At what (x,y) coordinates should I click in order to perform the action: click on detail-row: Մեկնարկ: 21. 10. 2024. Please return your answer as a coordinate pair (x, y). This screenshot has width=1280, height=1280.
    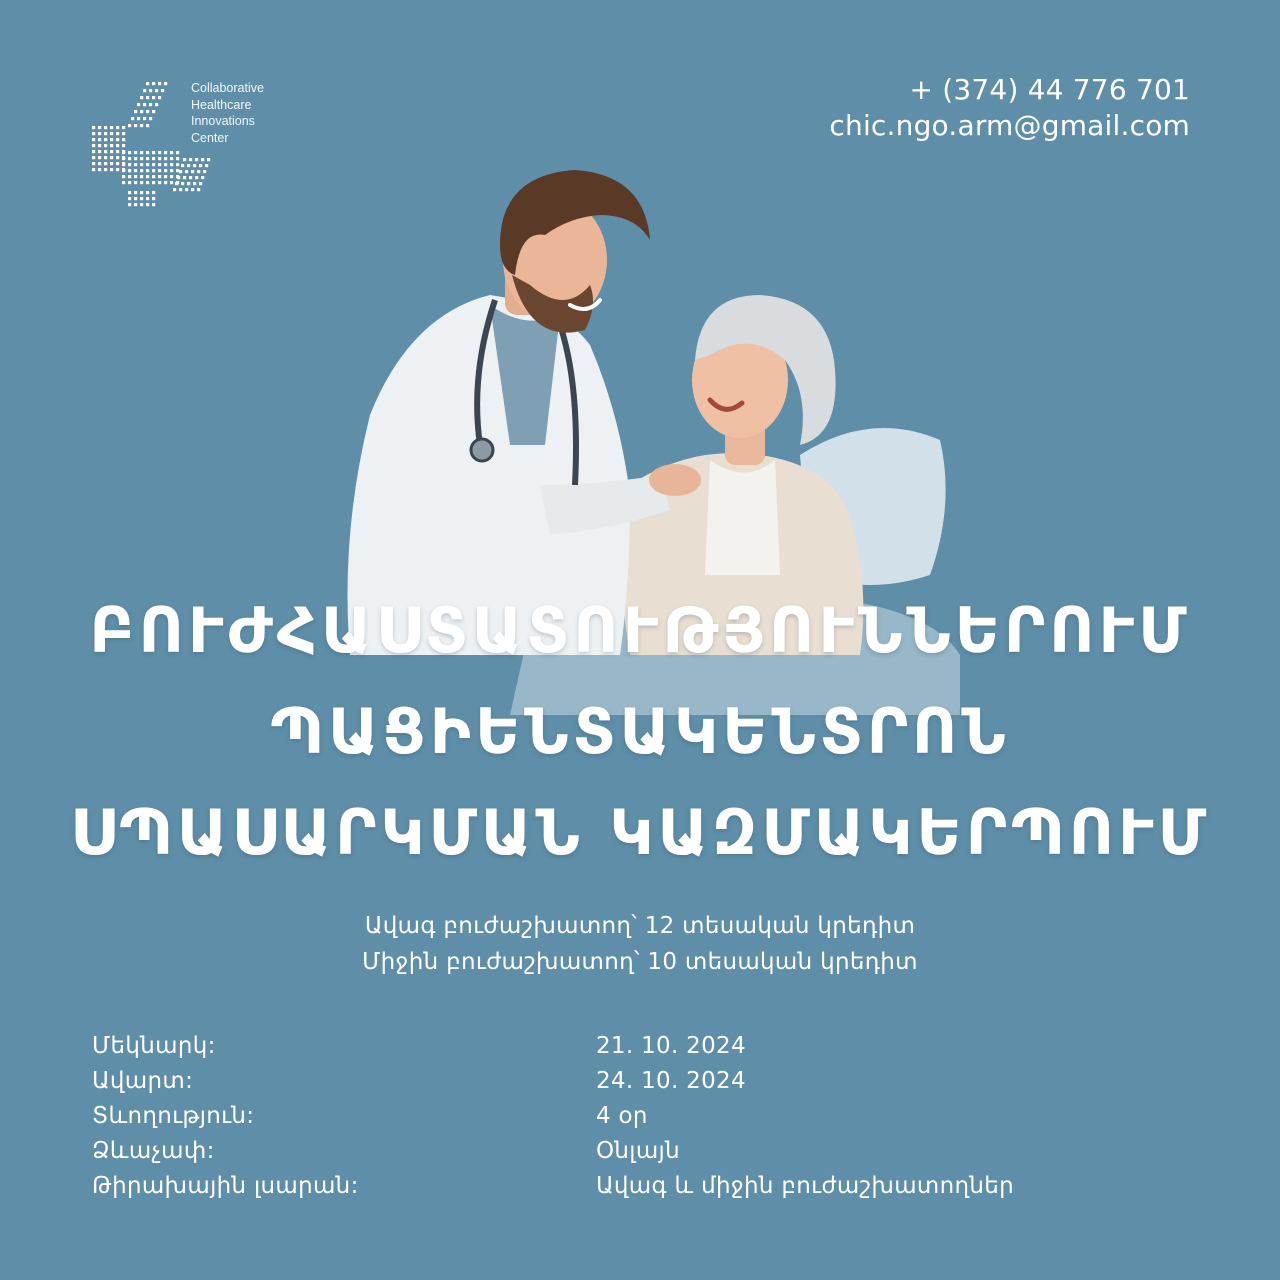
    Looking at the image, I should click on (642, 1046).